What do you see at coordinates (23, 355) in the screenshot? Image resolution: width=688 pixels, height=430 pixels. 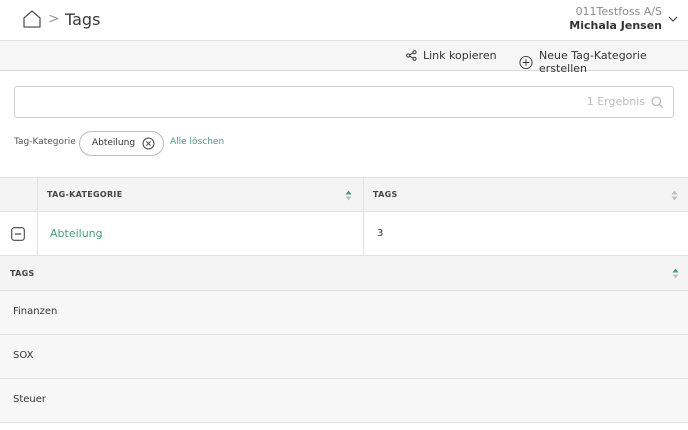 I see `tag-name: SOX` at bounding box center [23, 355].